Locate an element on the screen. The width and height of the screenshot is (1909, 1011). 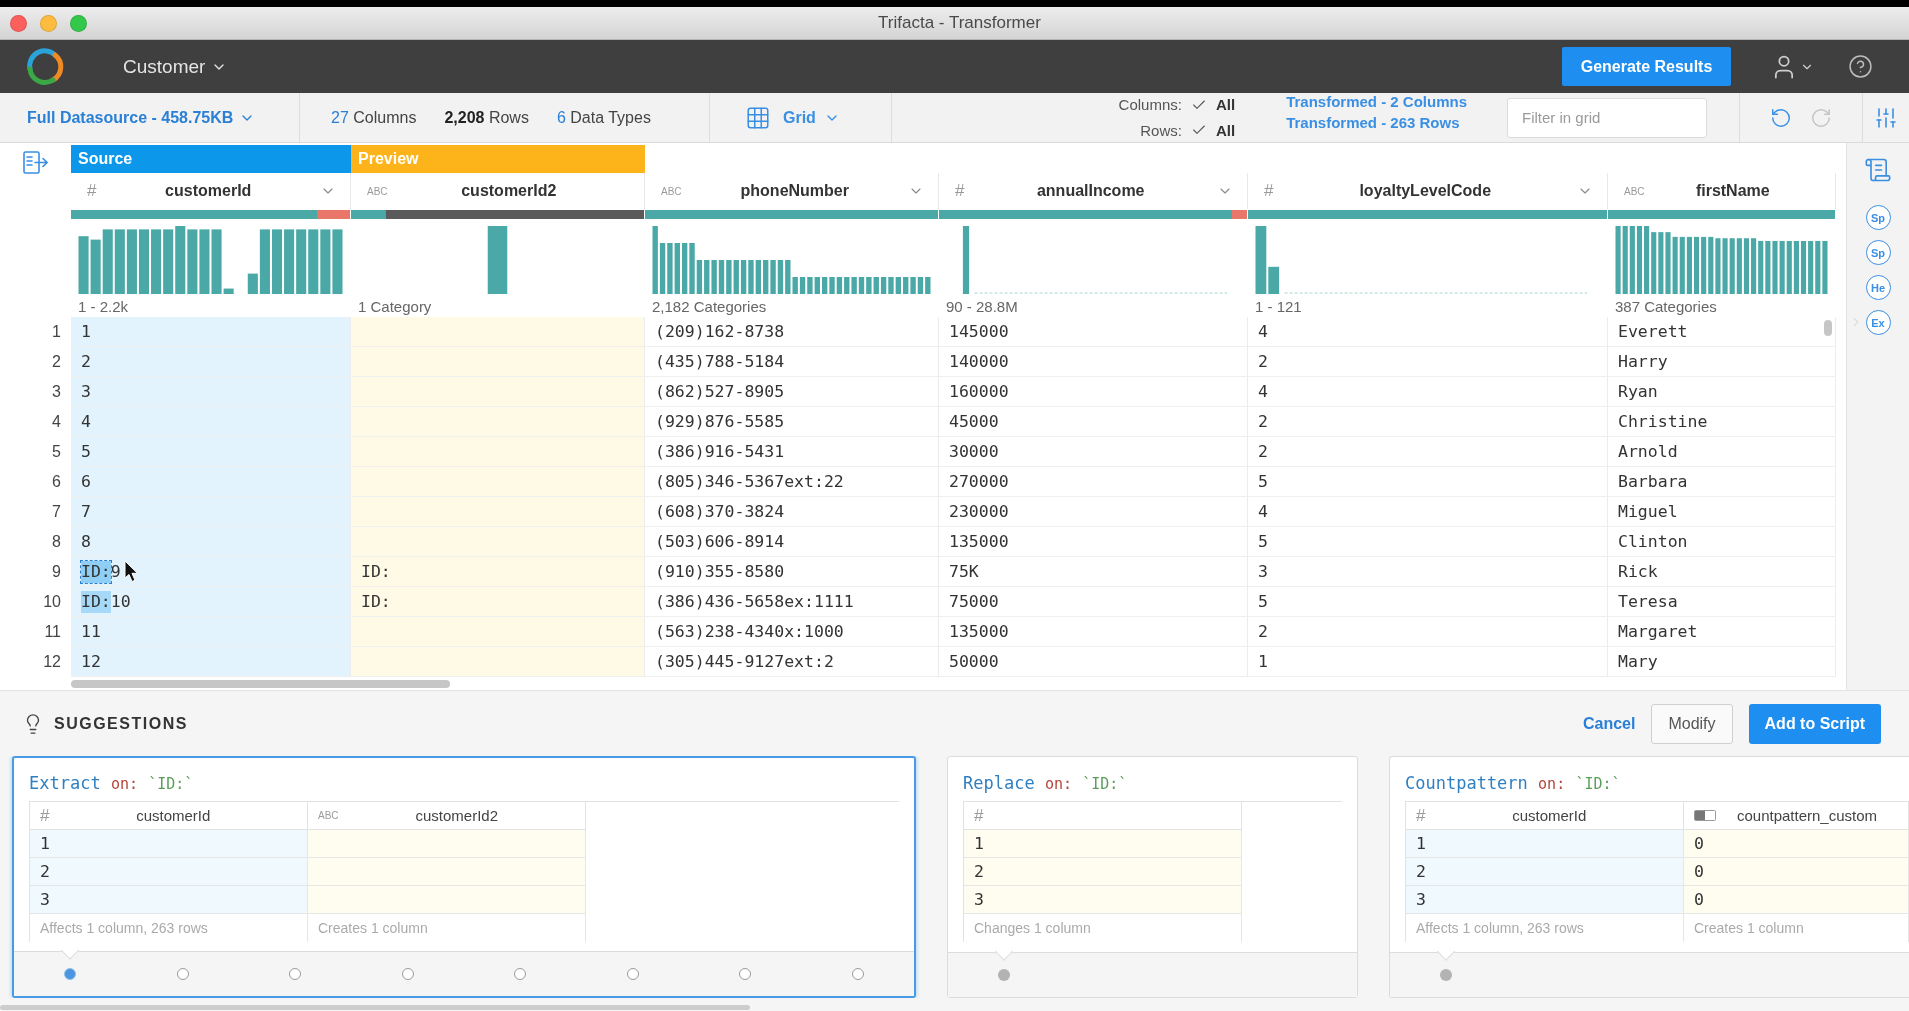
window-title: Trifacta - Transformer is located at coordinates (959, 23).